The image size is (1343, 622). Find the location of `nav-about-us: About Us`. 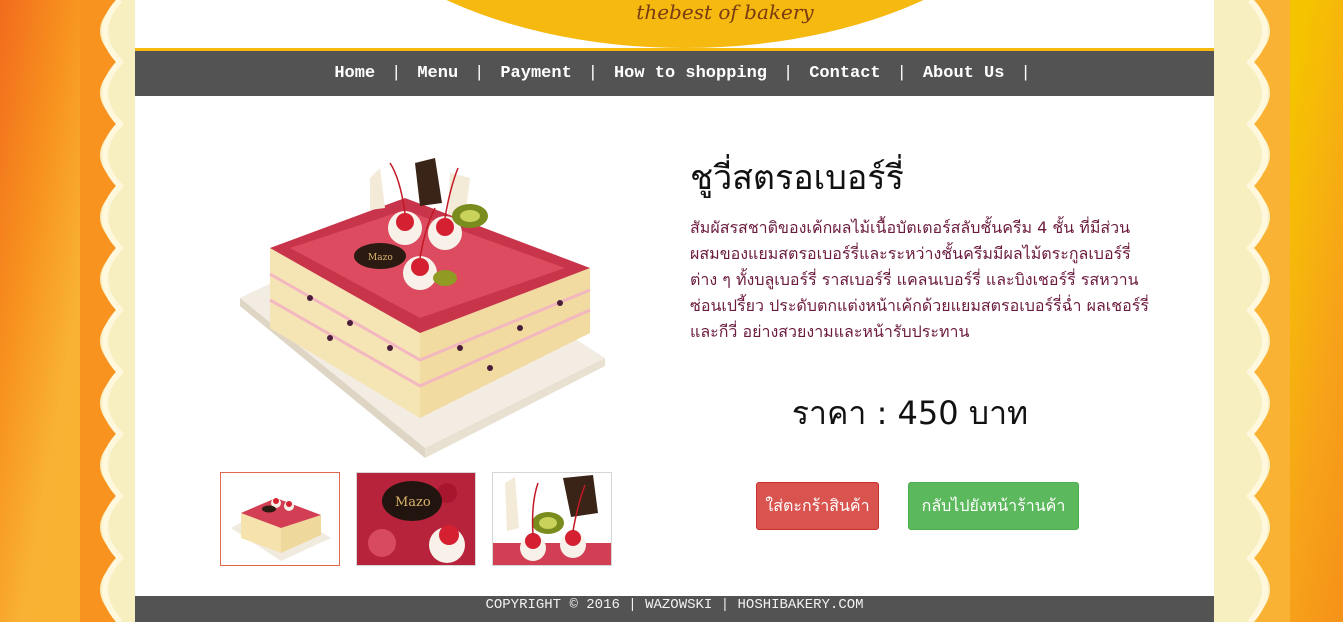

nav-about-us: About Us is located at coordinates (964, 73).